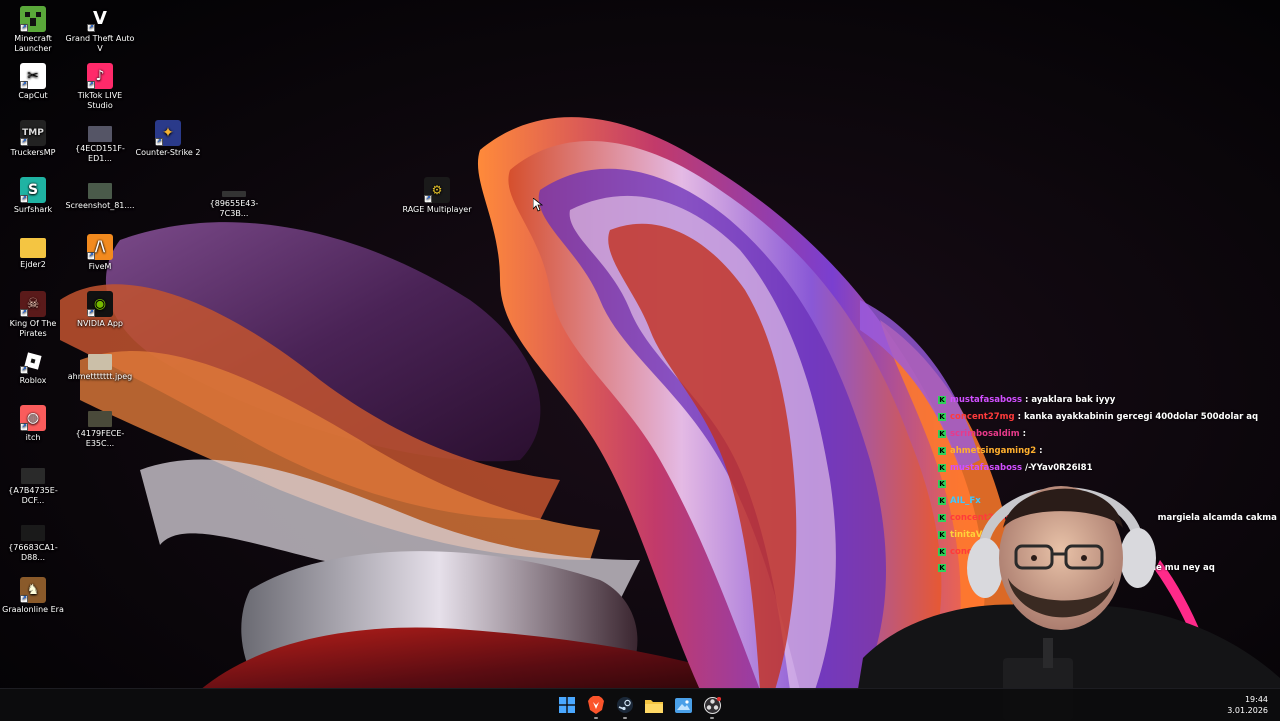 The image size is (1280, 721). I want to click on chat-message: K mustafasaboss : ayaklara bak iyyy, so click(1108, 400).